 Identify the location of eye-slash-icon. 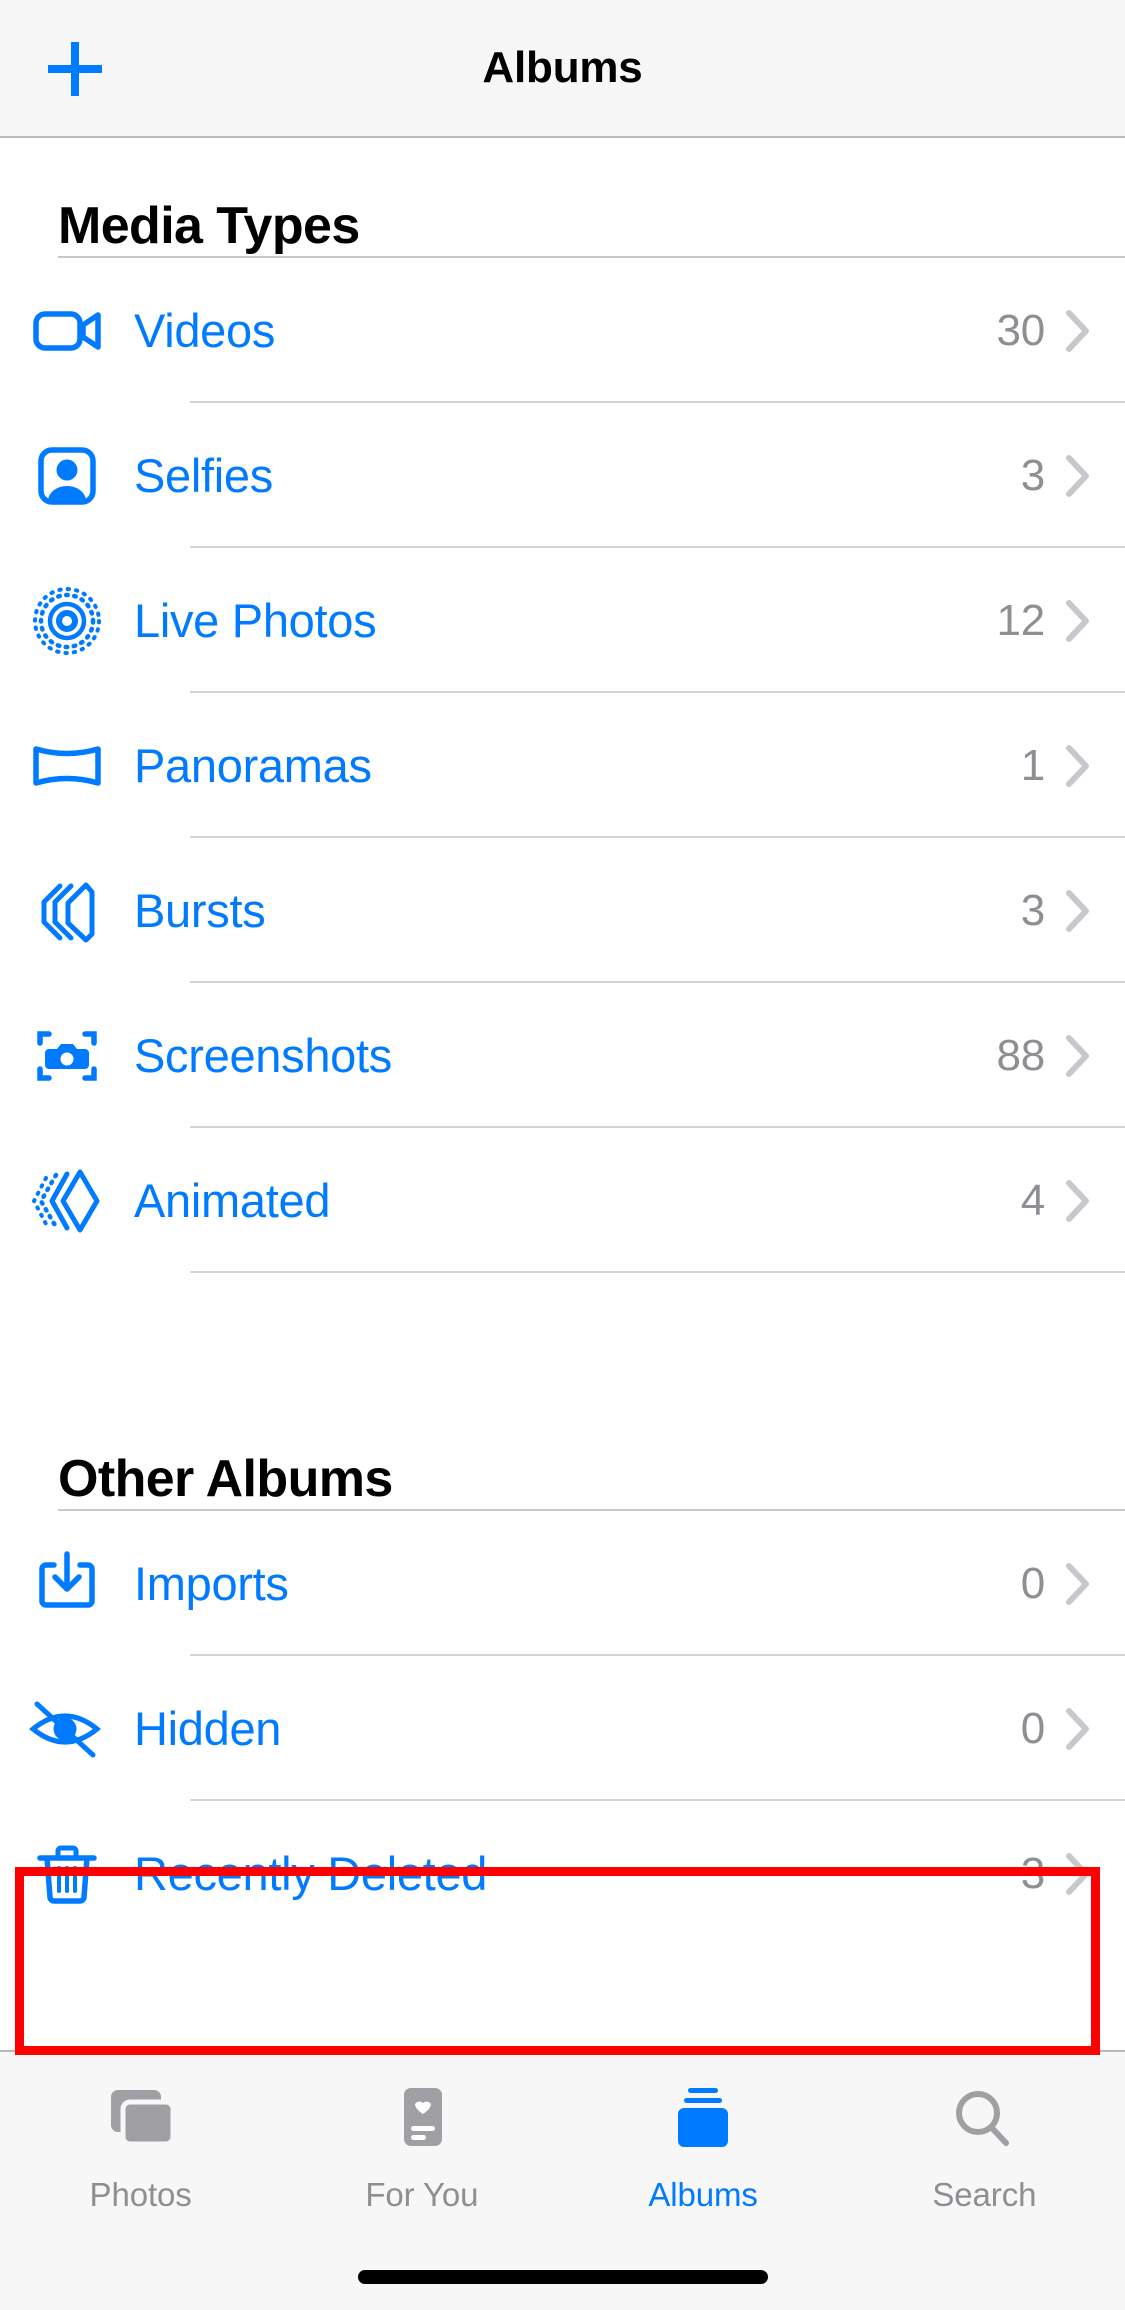
(67, 1729).